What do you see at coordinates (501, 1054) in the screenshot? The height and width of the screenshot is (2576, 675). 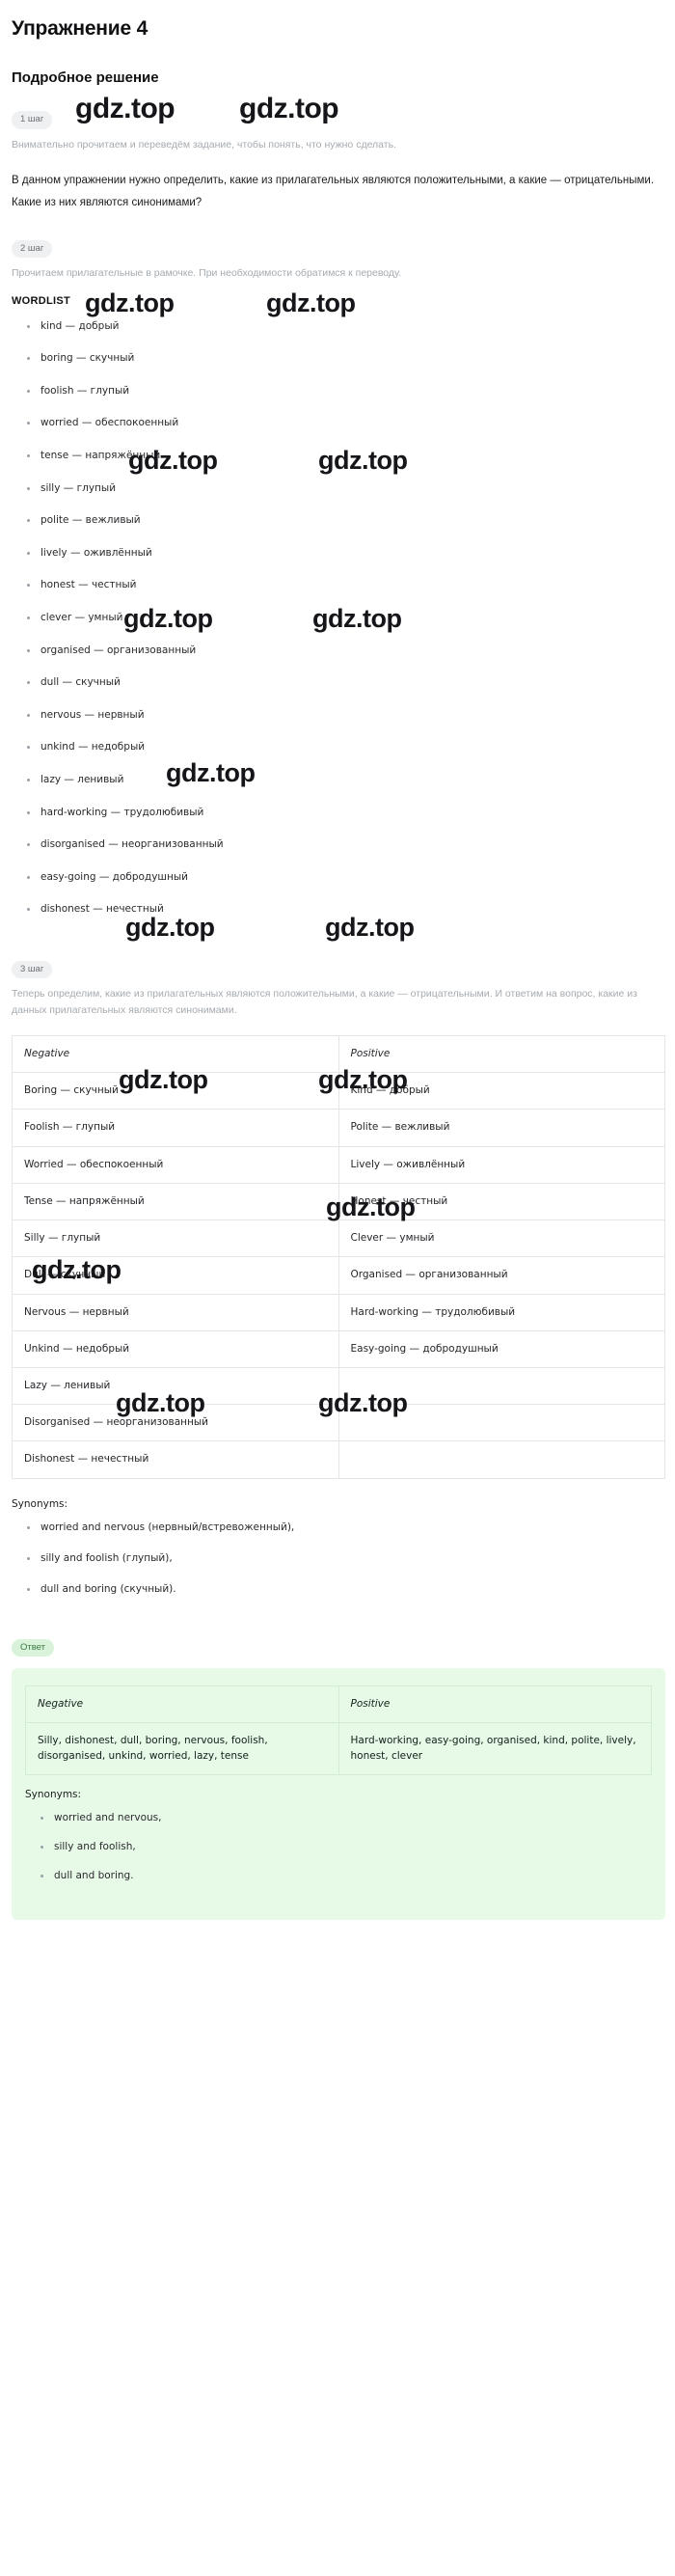 I see `column-header-positive: Positive` at bounding box center [501, 1054].